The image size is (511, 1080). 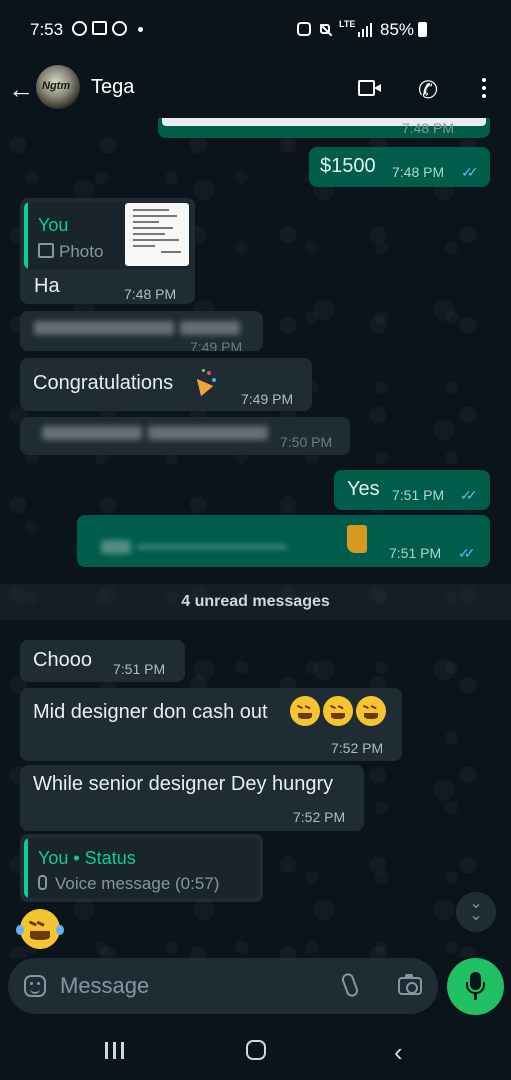 I want to click on quoted-message: You Photo, so click(x=107, y=235).